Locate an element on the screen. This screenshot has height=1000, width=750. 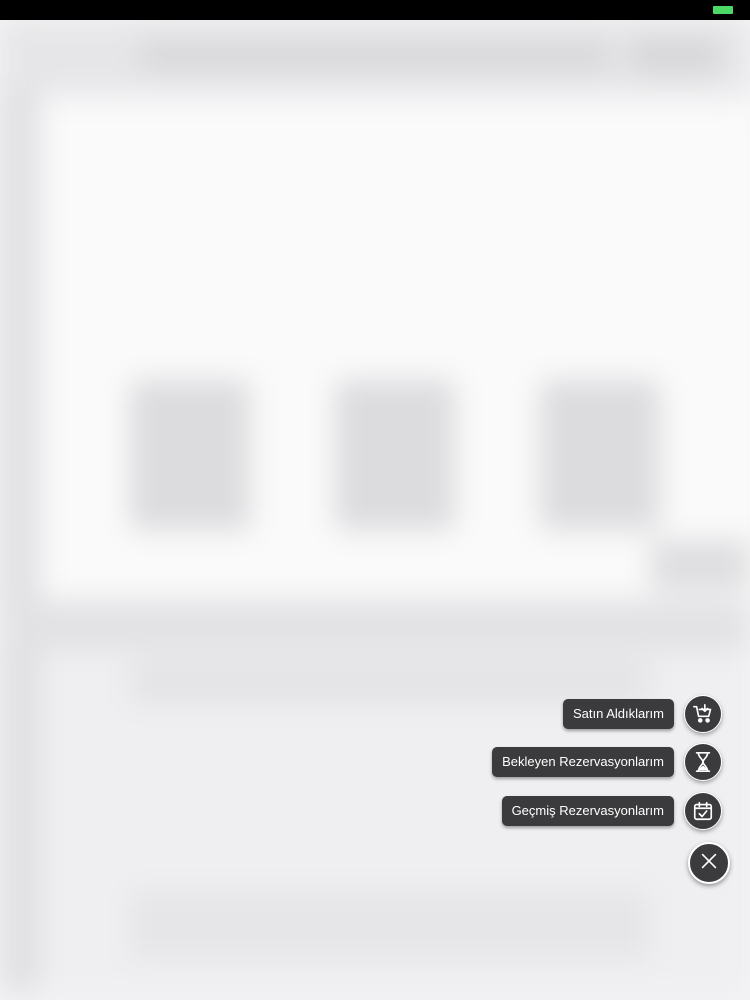
calendar-check-icon is located at coordinates (703, 811).